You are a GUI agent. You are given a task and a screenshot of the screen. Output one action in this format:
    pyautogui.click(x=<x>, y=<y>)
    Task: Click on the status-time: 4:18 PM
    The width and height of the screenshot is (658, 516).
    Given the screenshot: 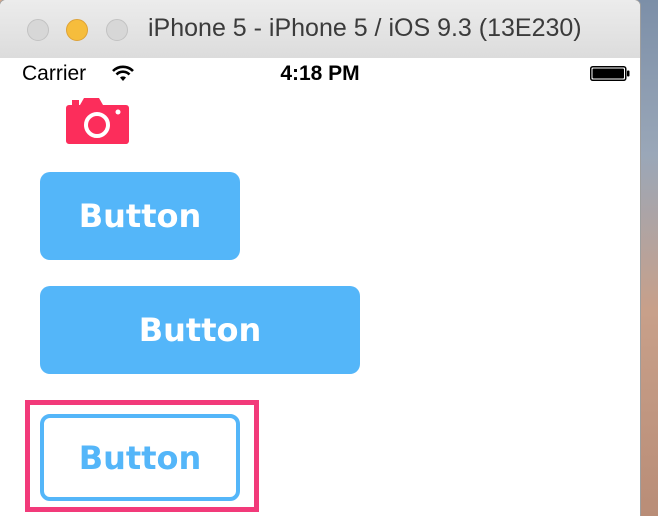 What is the action you would take?
    pyautogui.click(x=320, y=73)
    